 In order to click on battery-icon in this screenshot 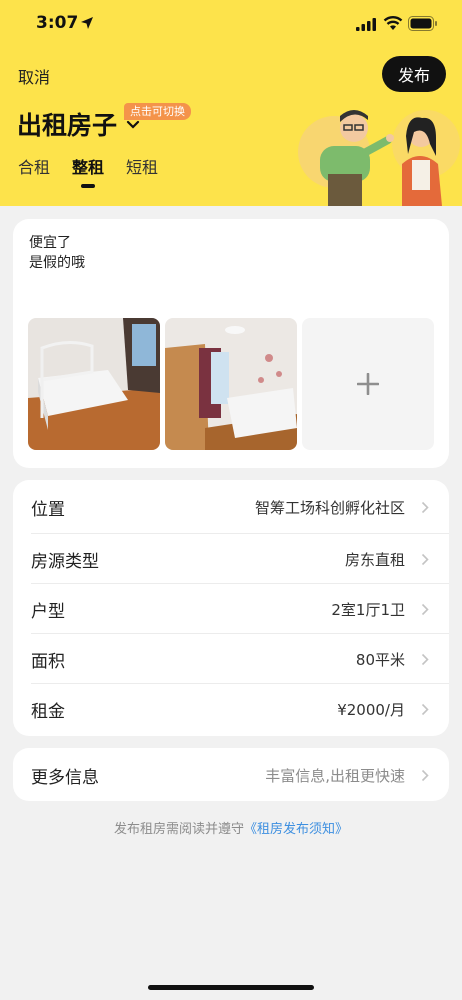, I will do `click(422, 23)`.